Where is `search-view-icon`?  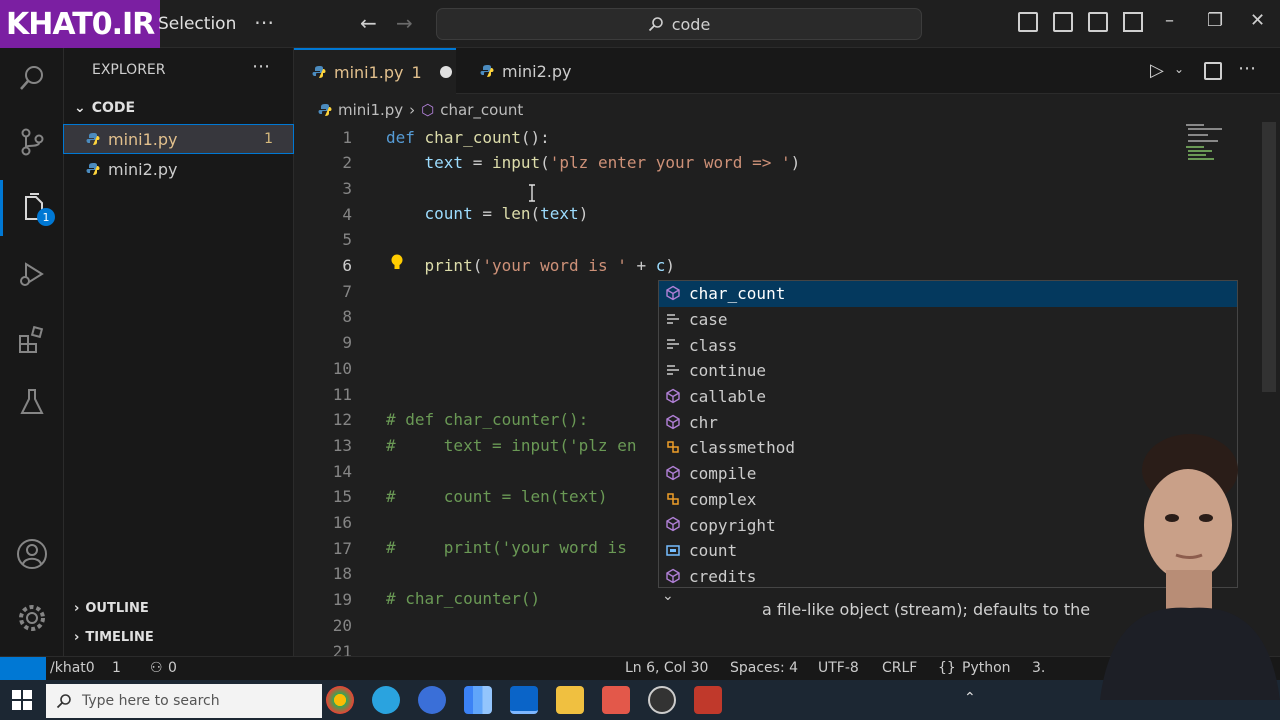 search-view-icon is located at coordinates (32, 78).